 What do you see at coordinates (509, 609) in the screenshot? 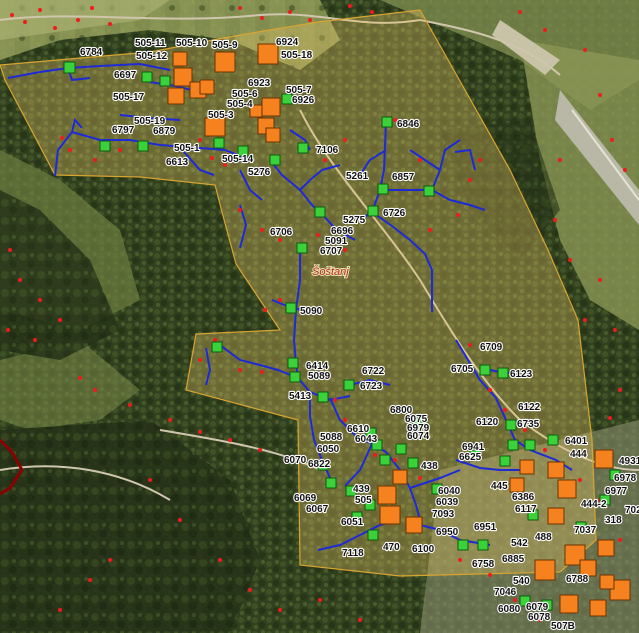
I see `label-6080: 6080` at bounding box center [509, 609].